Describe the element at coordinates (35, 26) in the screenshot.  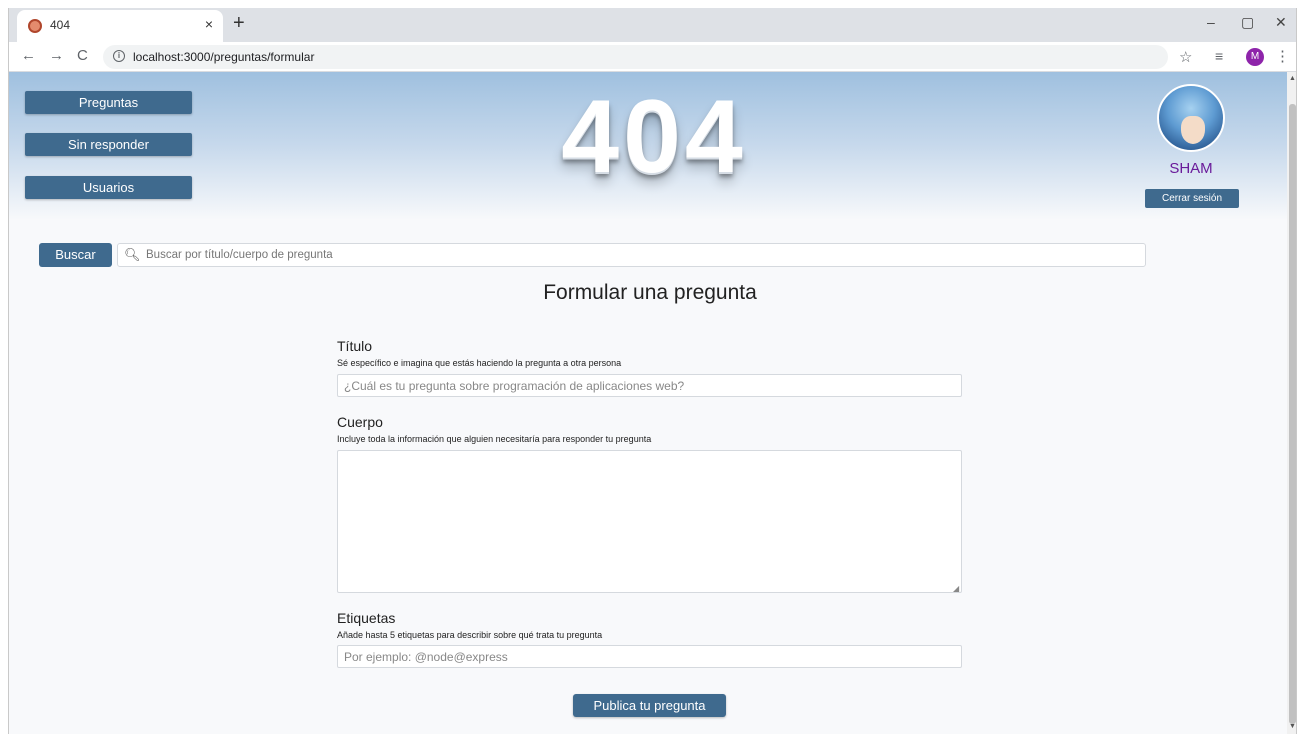
I see `favicon-icon` at that location.